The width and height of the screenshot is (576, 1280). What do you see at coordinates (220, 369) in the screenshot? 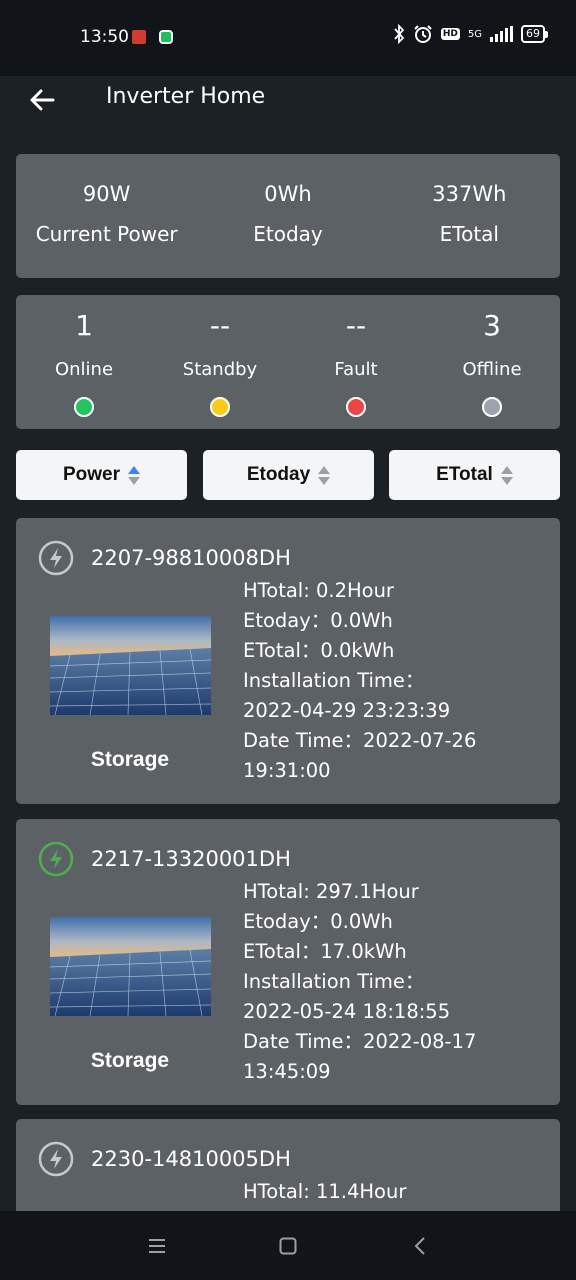
I see `status-label: Standby` at bounding box center [220, 369].